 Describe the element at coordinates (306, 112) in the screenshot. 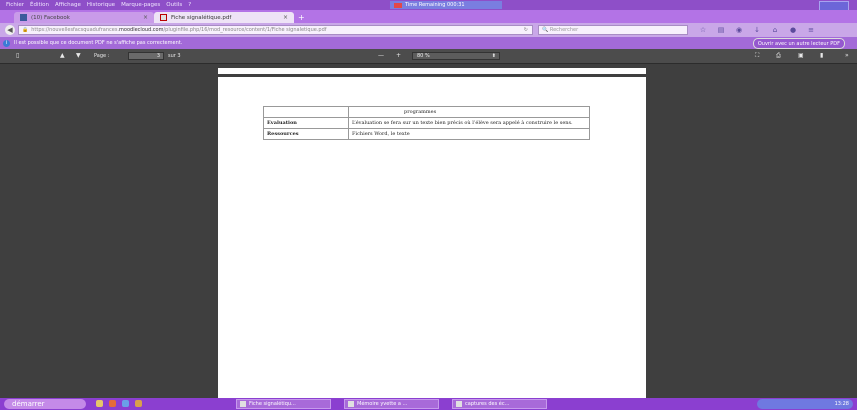

I see `table-cell-label` at that location.